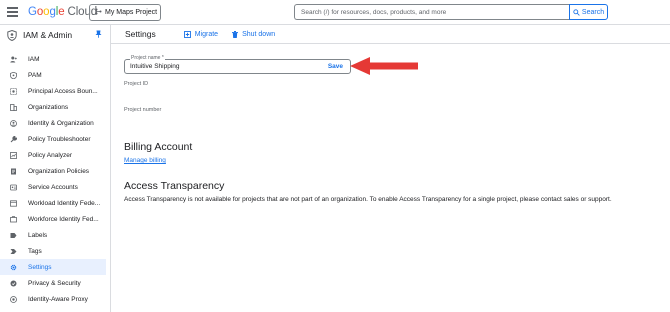 The height and width of the screenshot is (312, 670). I want to click on sidebar-header: IAM & Admin, so click(55, 35).